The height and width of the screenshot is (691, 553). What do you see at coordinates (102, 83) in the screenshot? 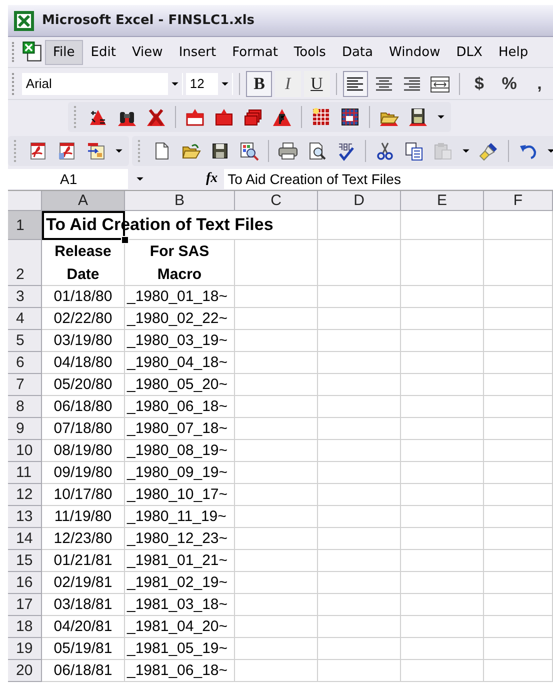
I see `font-field: Arial` at bounding box center [102, 83].